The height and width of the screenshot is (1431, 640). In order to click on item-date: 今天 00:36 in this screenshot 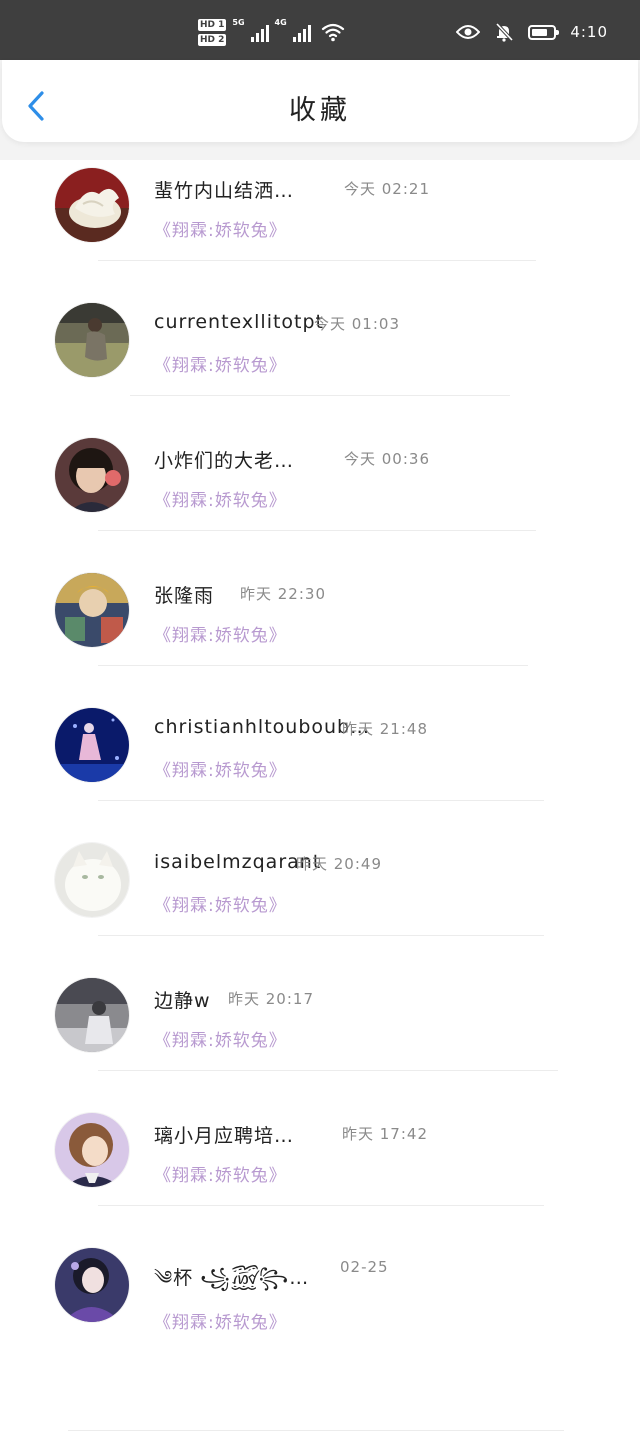, I will do `click(387, 459)`.